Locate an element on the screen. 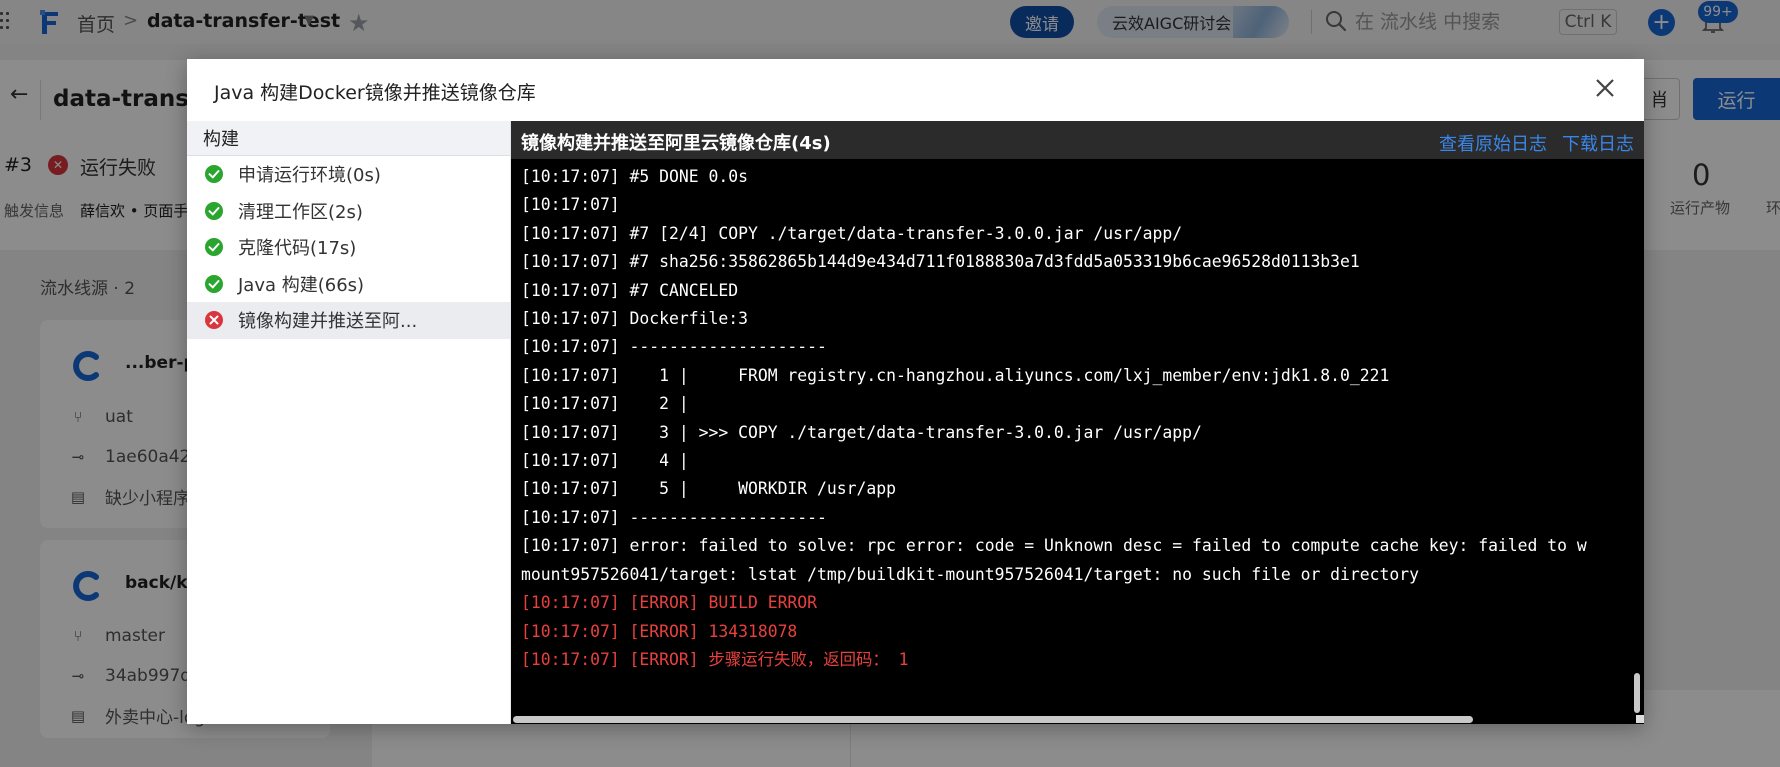 Image resolution: width=1780 pixels, height=767 pixels. log-line: [10:17:07] 5 | WORKDIR /usr/app is located at coordinates (708, 489).